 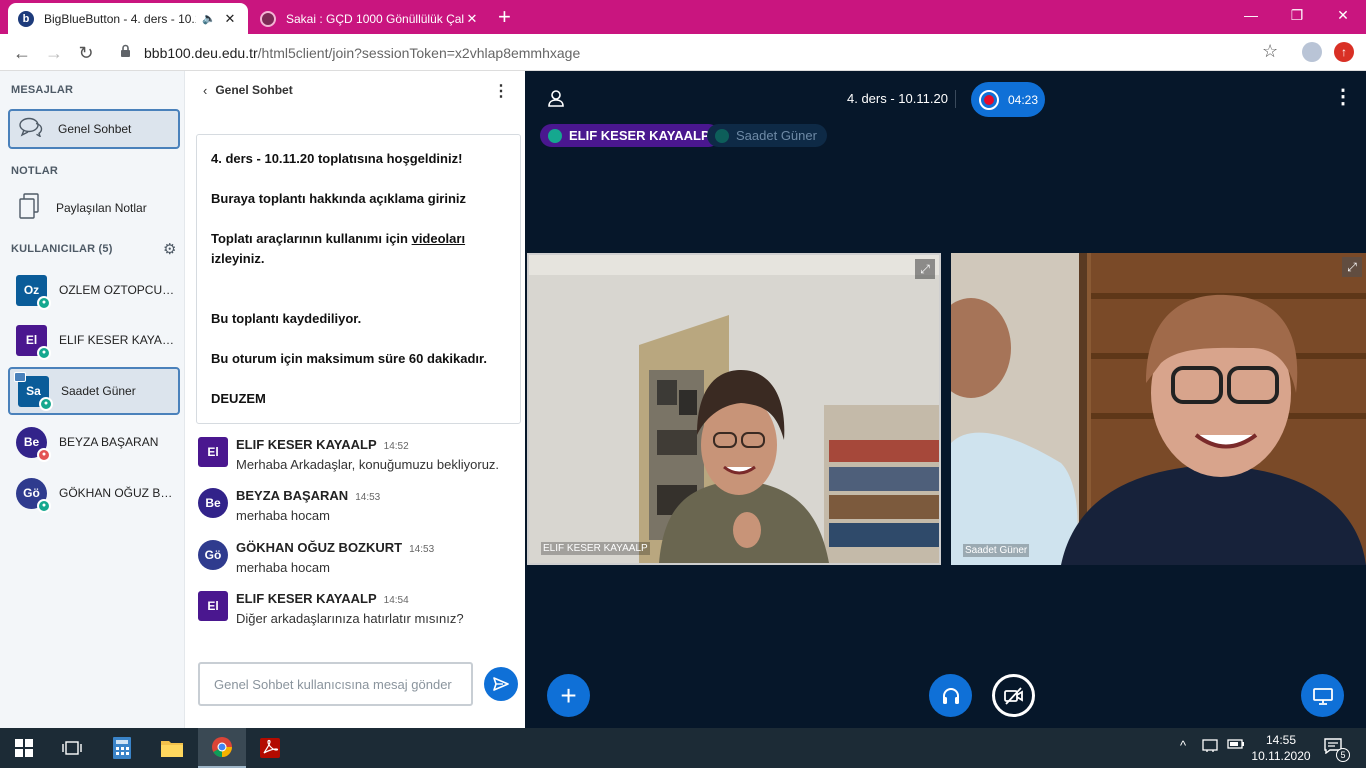 I want to click on plus-icon: +, so click(x=568, y=695).